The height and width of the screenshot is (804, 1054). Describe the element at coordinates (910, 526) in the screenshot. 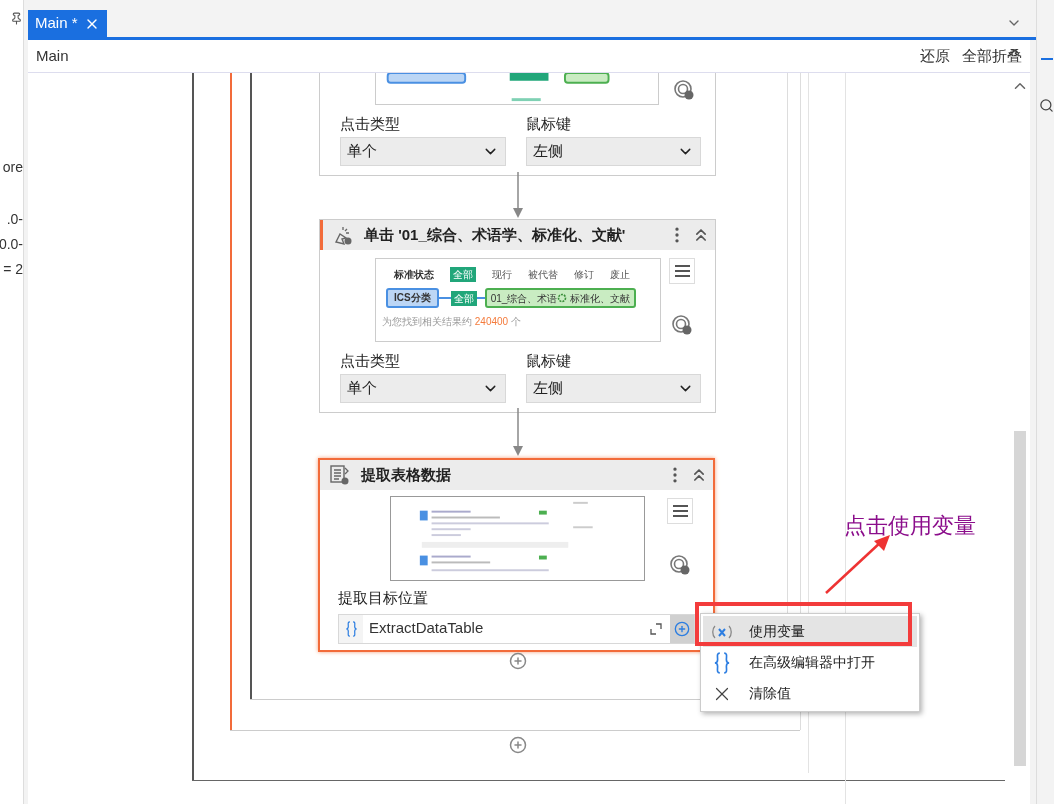

I see `annotation-text: 点击使用变量` at that location.